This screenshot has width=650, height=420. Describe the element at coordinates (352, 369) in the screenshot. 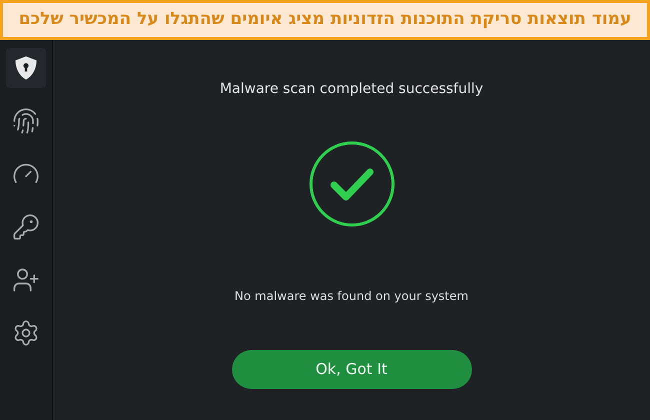

I see `ok-button: Ok, Got It` at that location.